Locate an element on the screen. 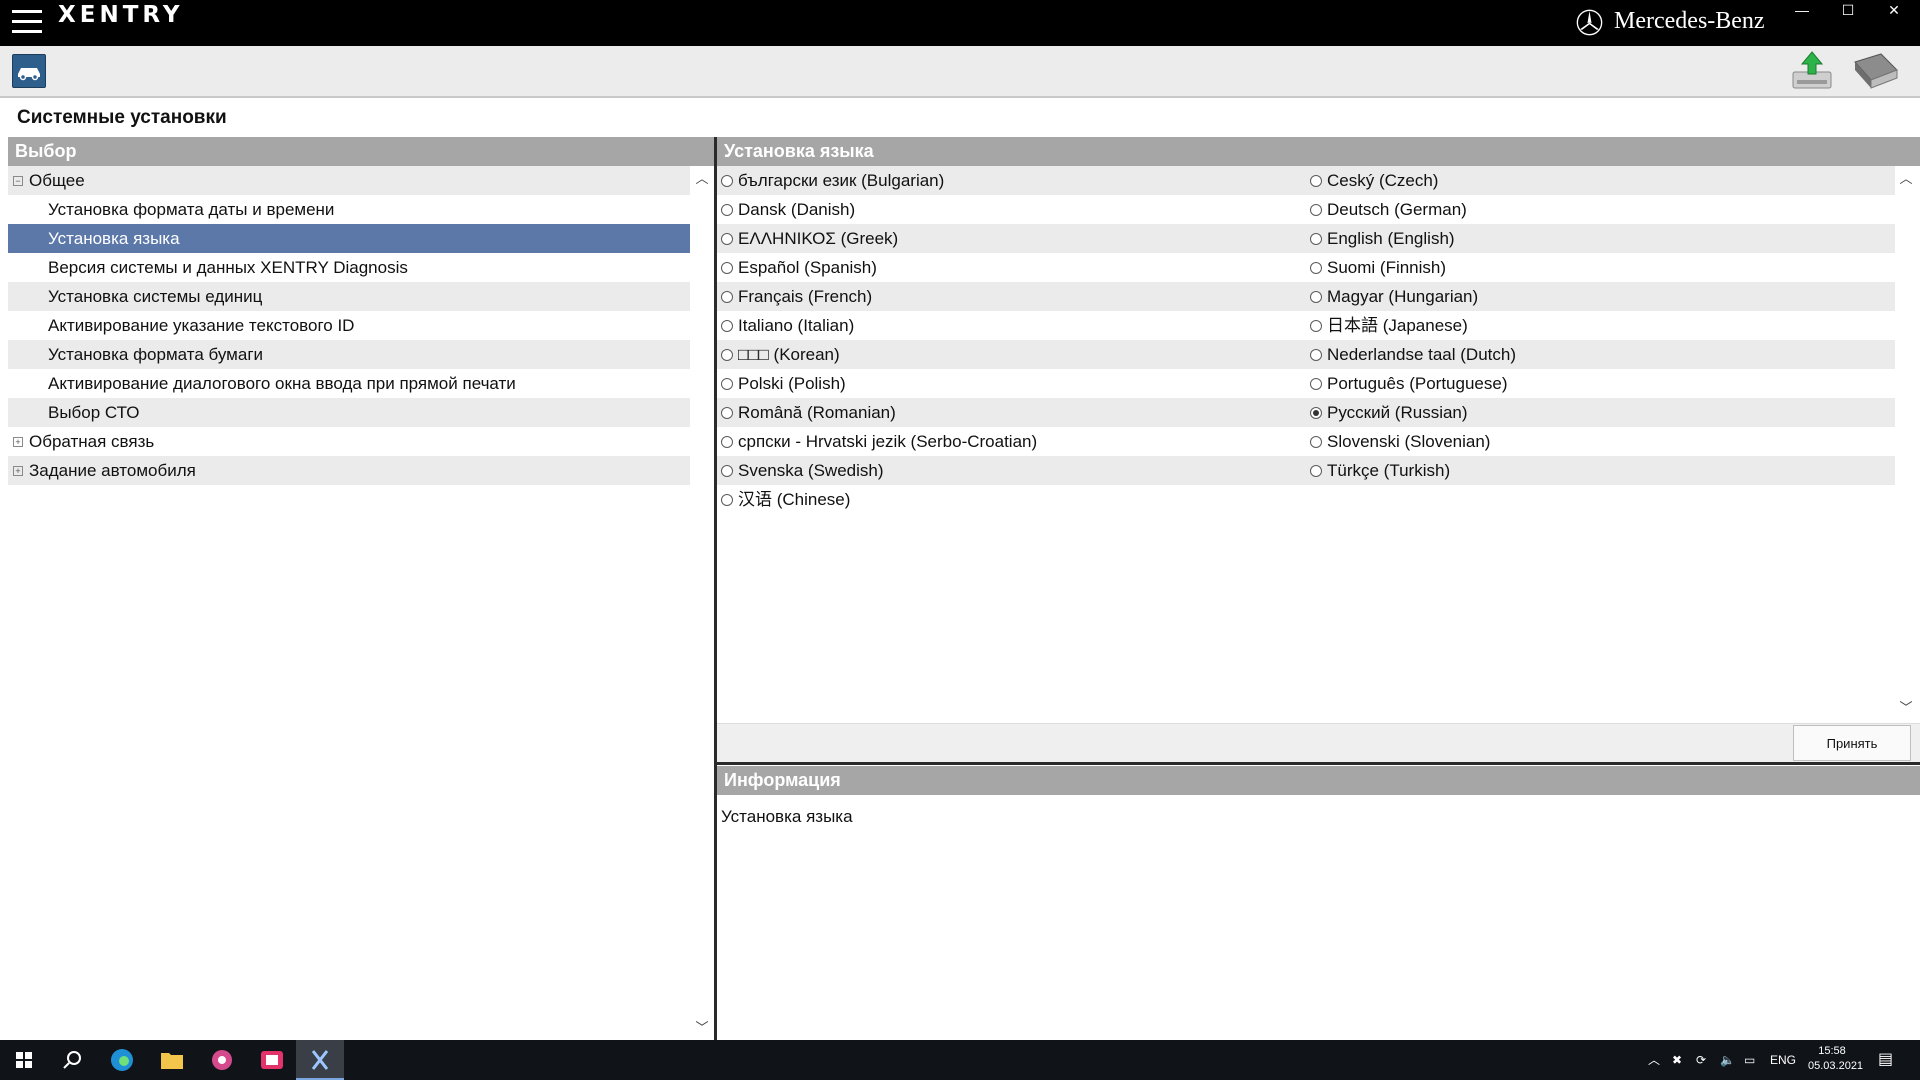 The image size is (1920, 1085). notifications-icon: ▤ is located at coordinates (1885, 1060).